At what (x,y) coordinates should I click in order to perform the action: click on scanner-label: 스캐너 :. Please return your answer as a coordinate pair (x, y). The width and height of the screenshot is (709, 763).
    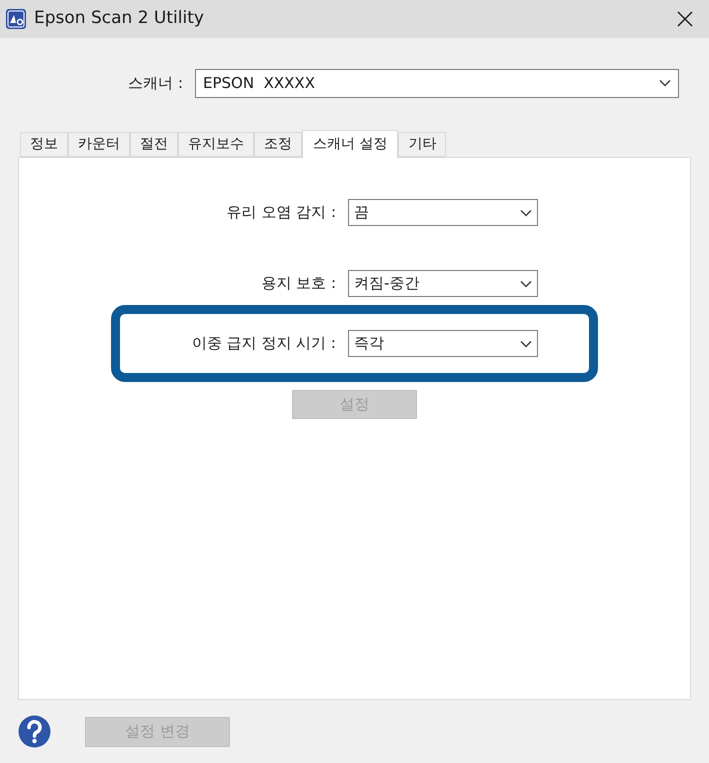
    Looking at the image, I should click on (155, 83).